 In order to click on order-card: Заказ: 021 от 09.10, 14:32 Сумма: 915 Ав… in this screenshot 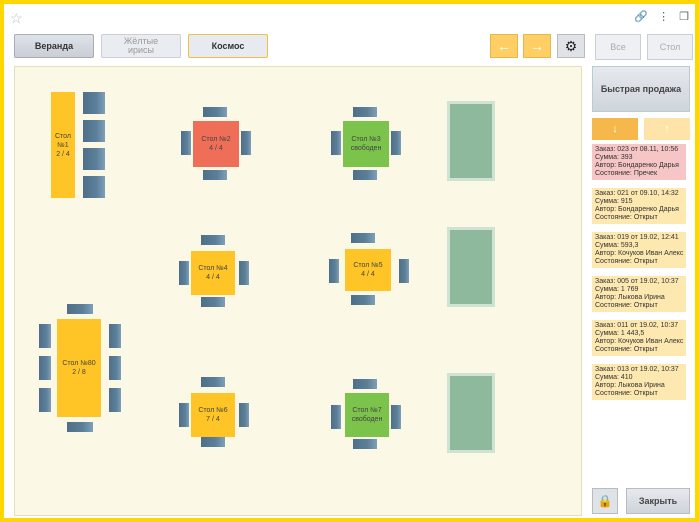, I will do `click(639, 206)`.